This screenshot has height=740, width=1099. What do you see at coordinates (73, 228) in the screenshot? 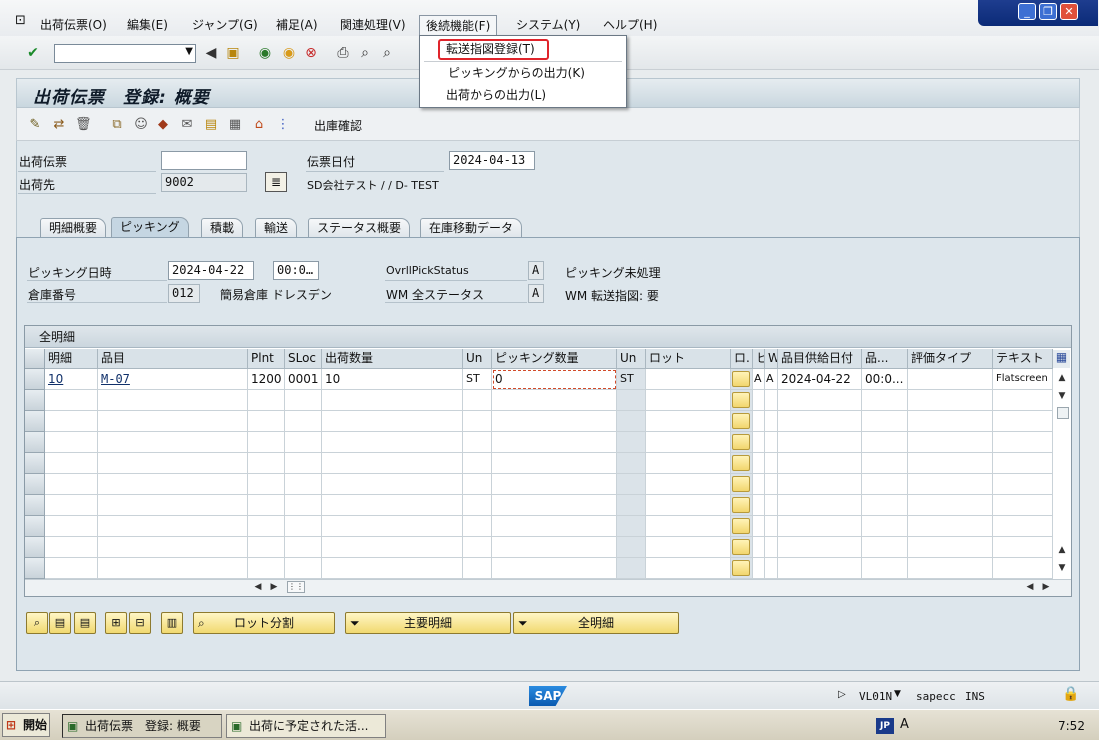
I see `tab-item-overview: 明細概要` at bounding box center [73, 228].